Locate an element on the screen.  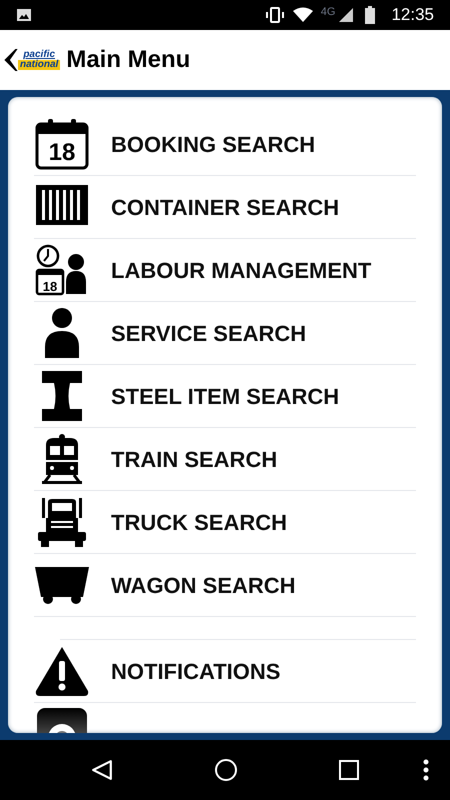
menu-item: TRUCK SEARCH is located at coordinates (199, 522).